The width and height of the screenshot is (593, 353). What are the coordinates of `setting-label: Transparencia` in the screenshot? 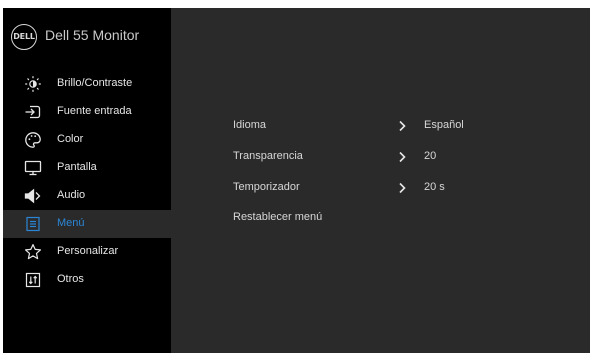 It's located at (268, 156).